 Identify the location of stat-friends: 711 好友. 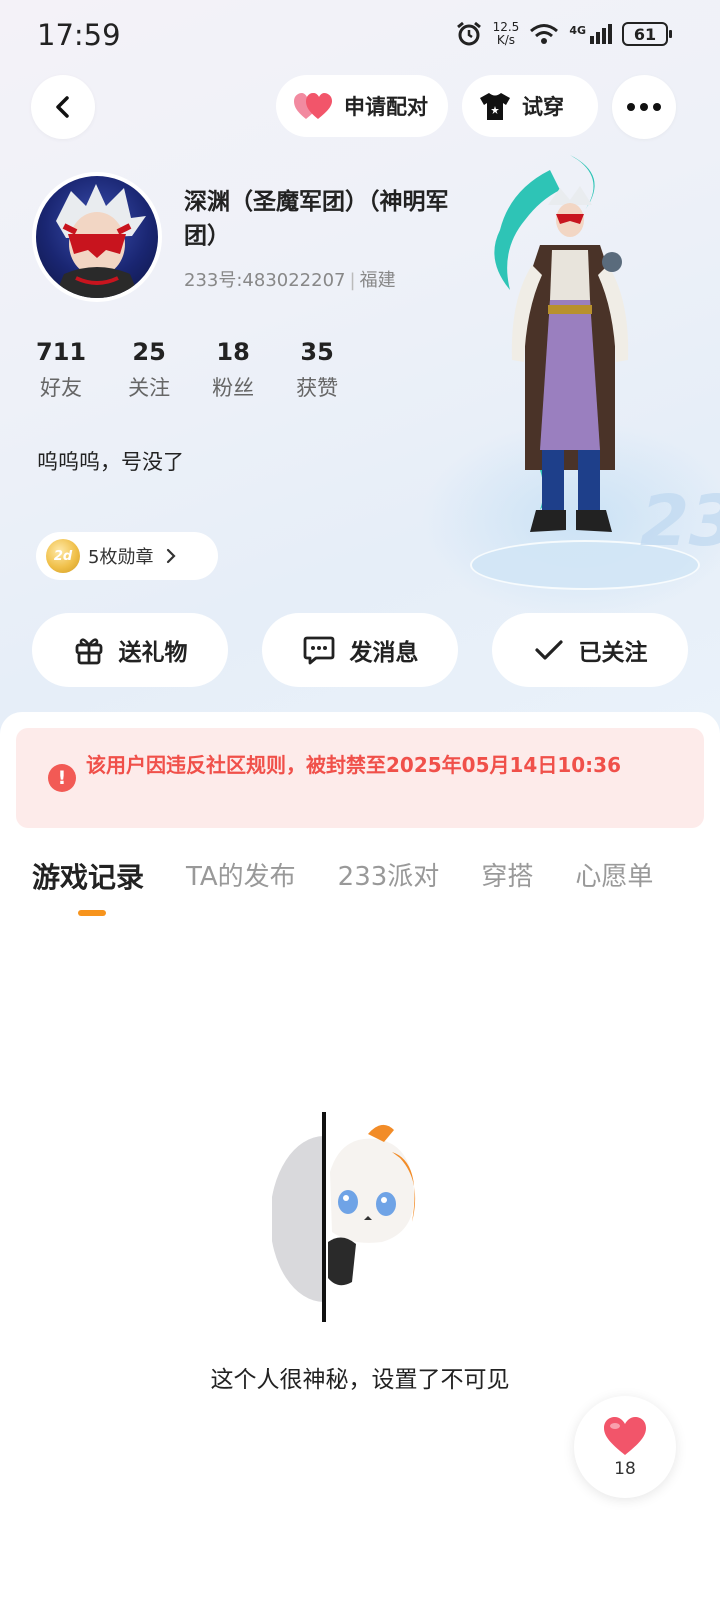
(61, 370).